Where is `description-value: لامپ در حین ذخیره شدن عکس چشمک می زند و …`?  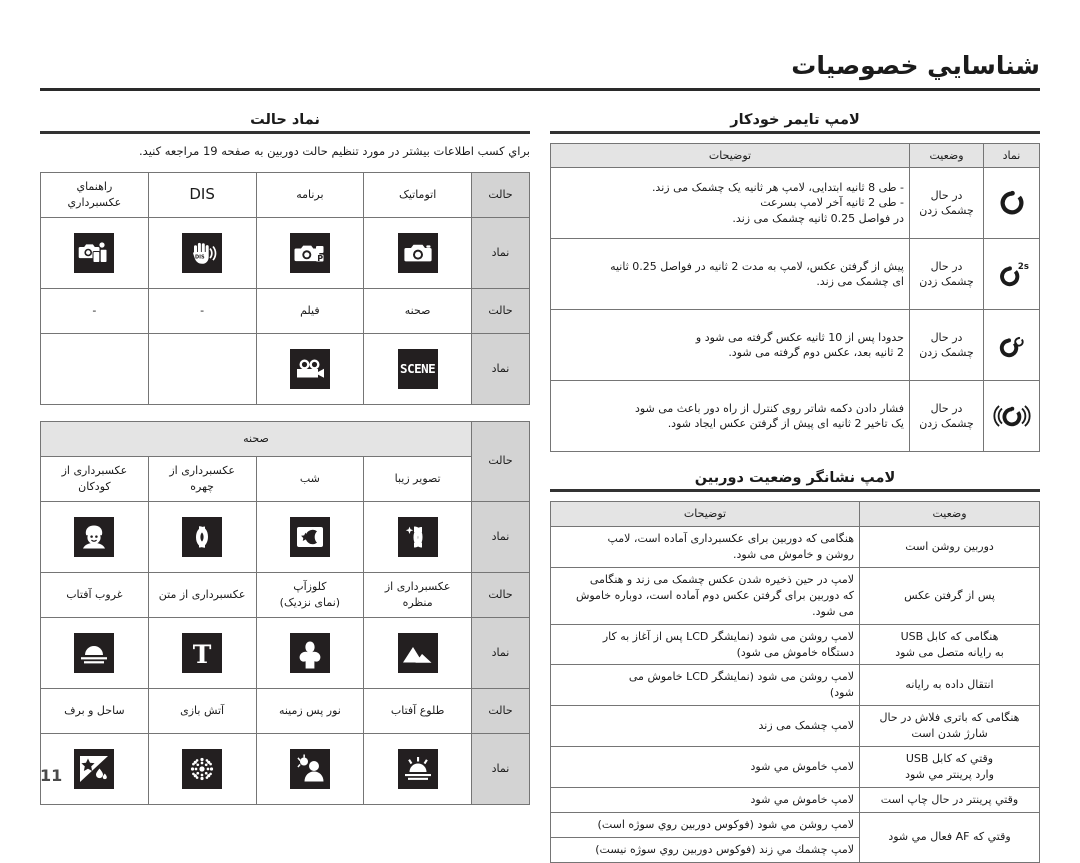
description-value: لامپ در حین ذخیره شدن عکس چشمک می زند و … is located at coordinates (705, 595).